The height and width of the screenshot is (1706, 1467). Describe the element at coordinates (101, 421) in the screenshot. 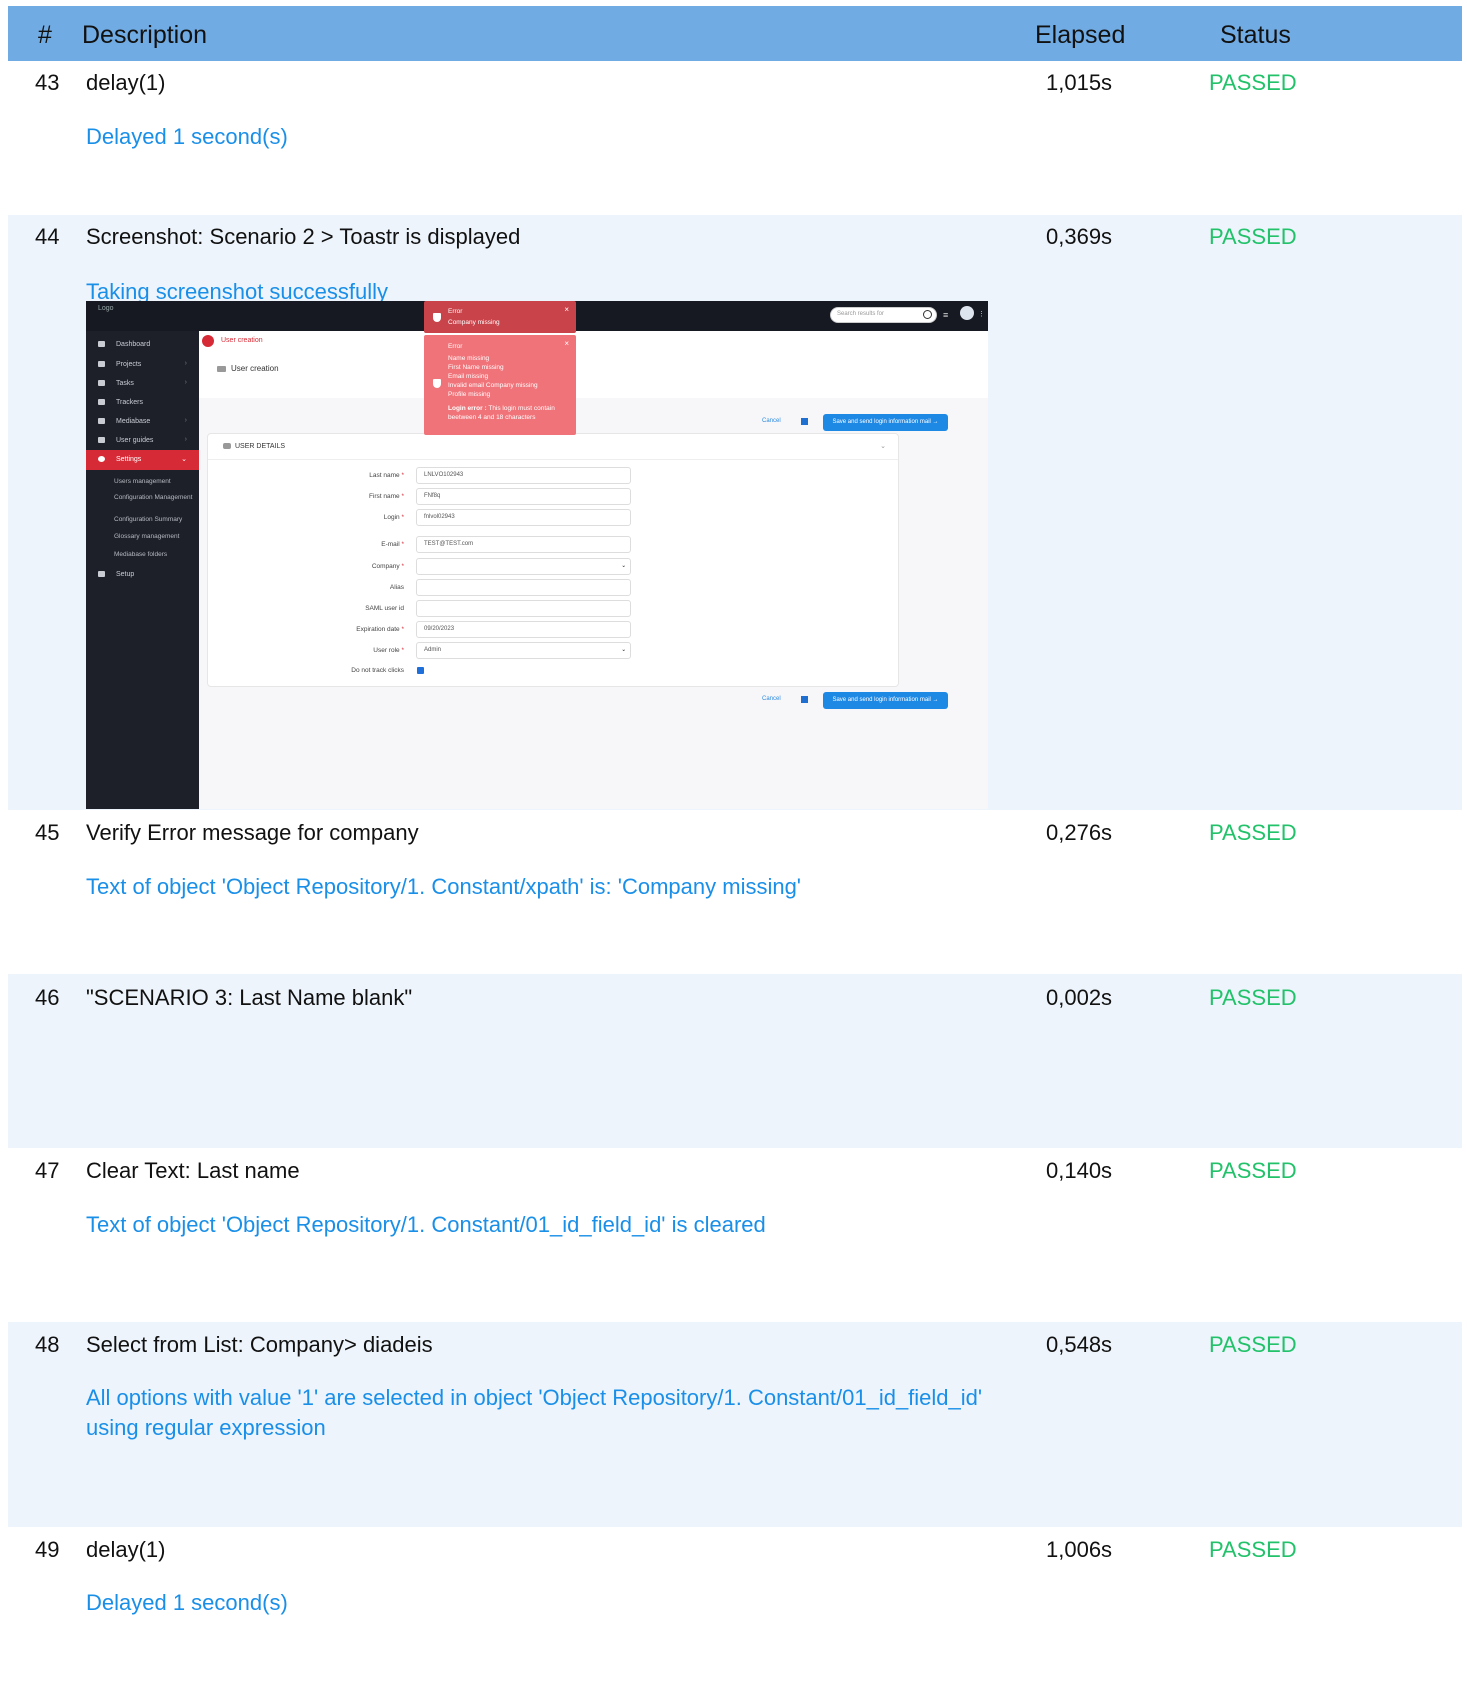

I see `image-icon` at that location.